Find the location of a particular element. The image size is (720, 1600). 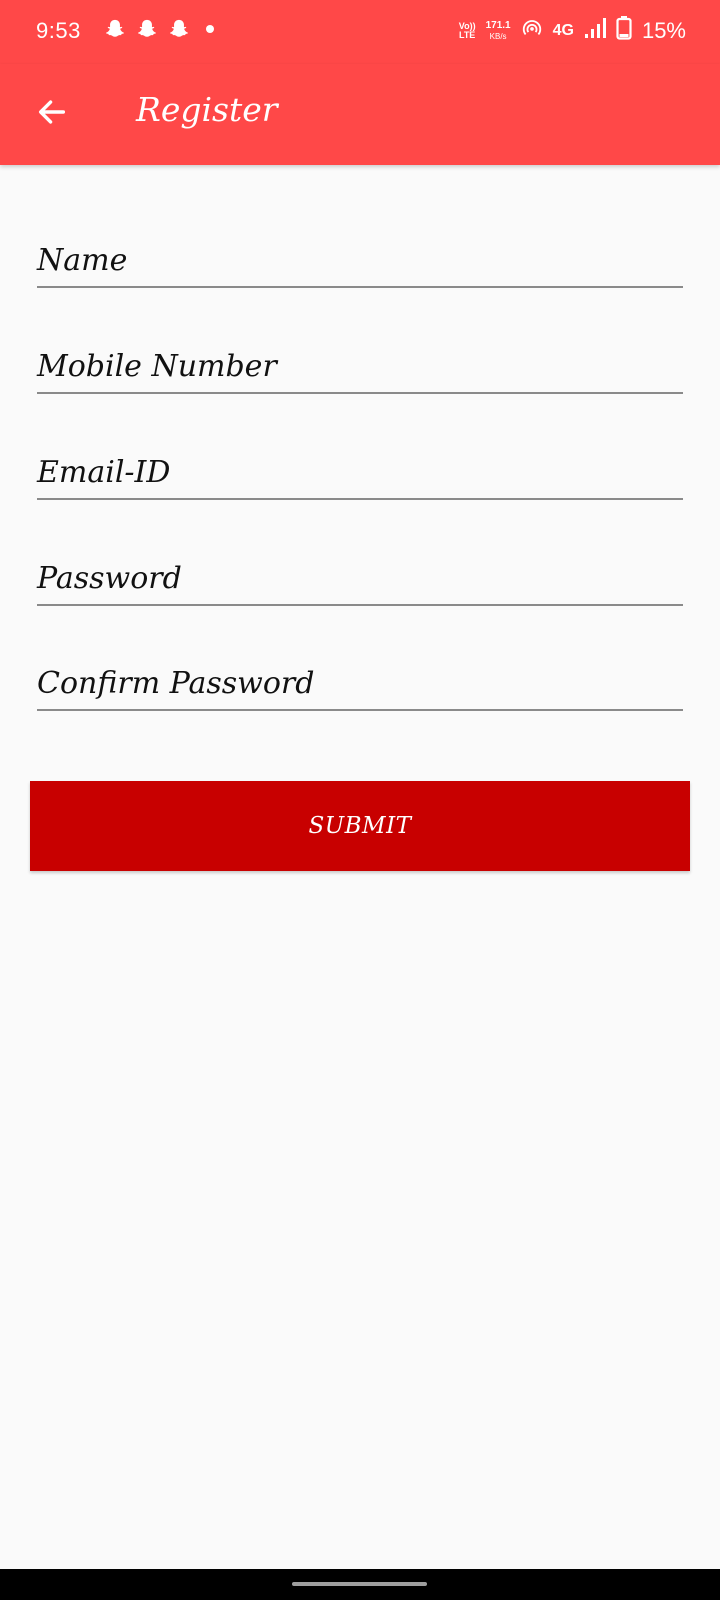

volte-indicator: Vo)) LTE is located at coordinates (467, 30).